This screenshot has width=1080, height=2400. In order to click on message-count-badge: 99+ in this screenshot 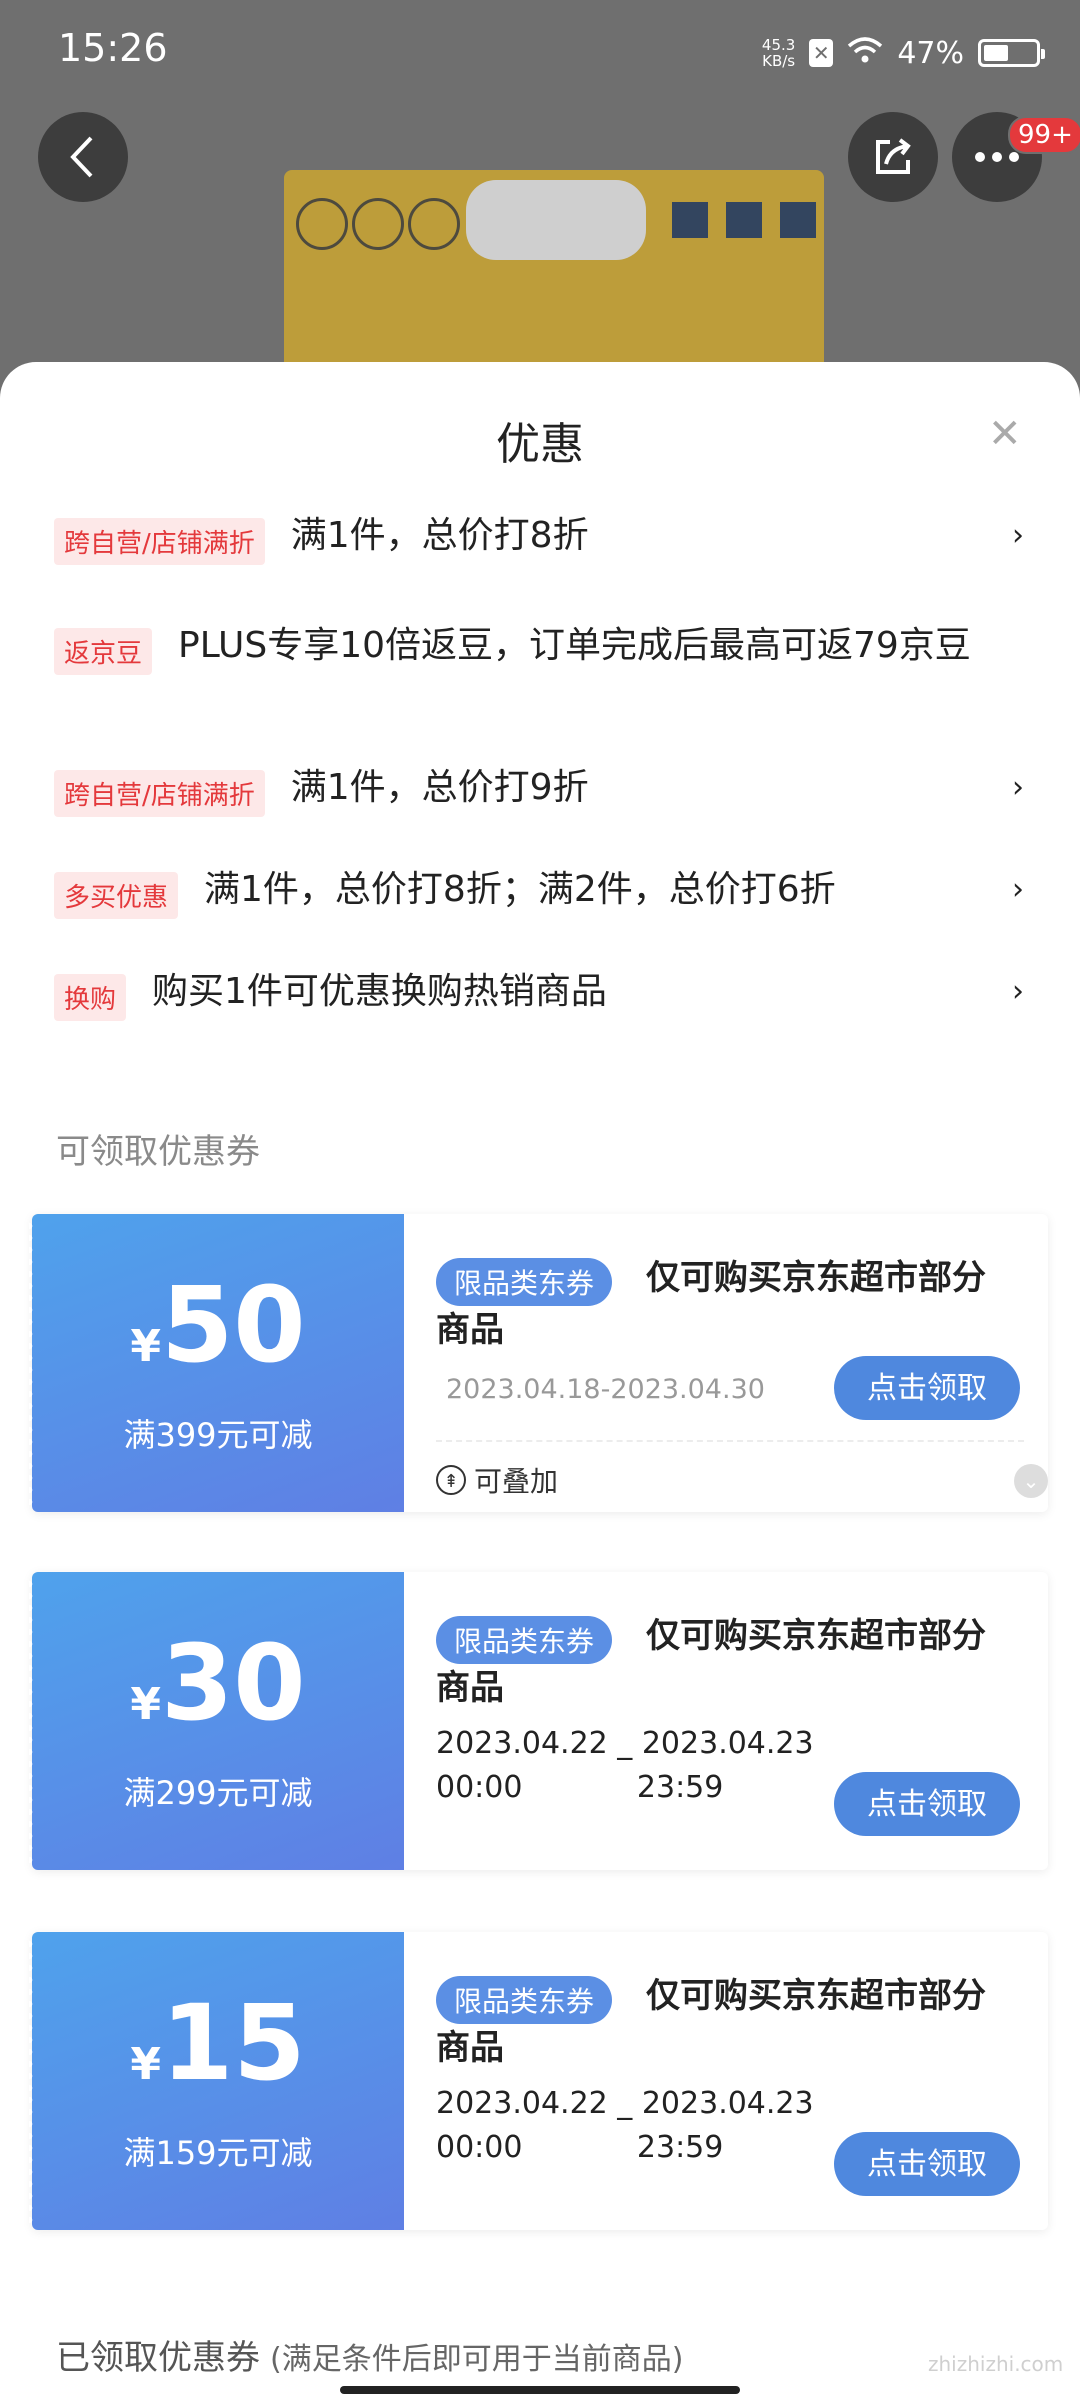, I will do `click(1044, 135)`.